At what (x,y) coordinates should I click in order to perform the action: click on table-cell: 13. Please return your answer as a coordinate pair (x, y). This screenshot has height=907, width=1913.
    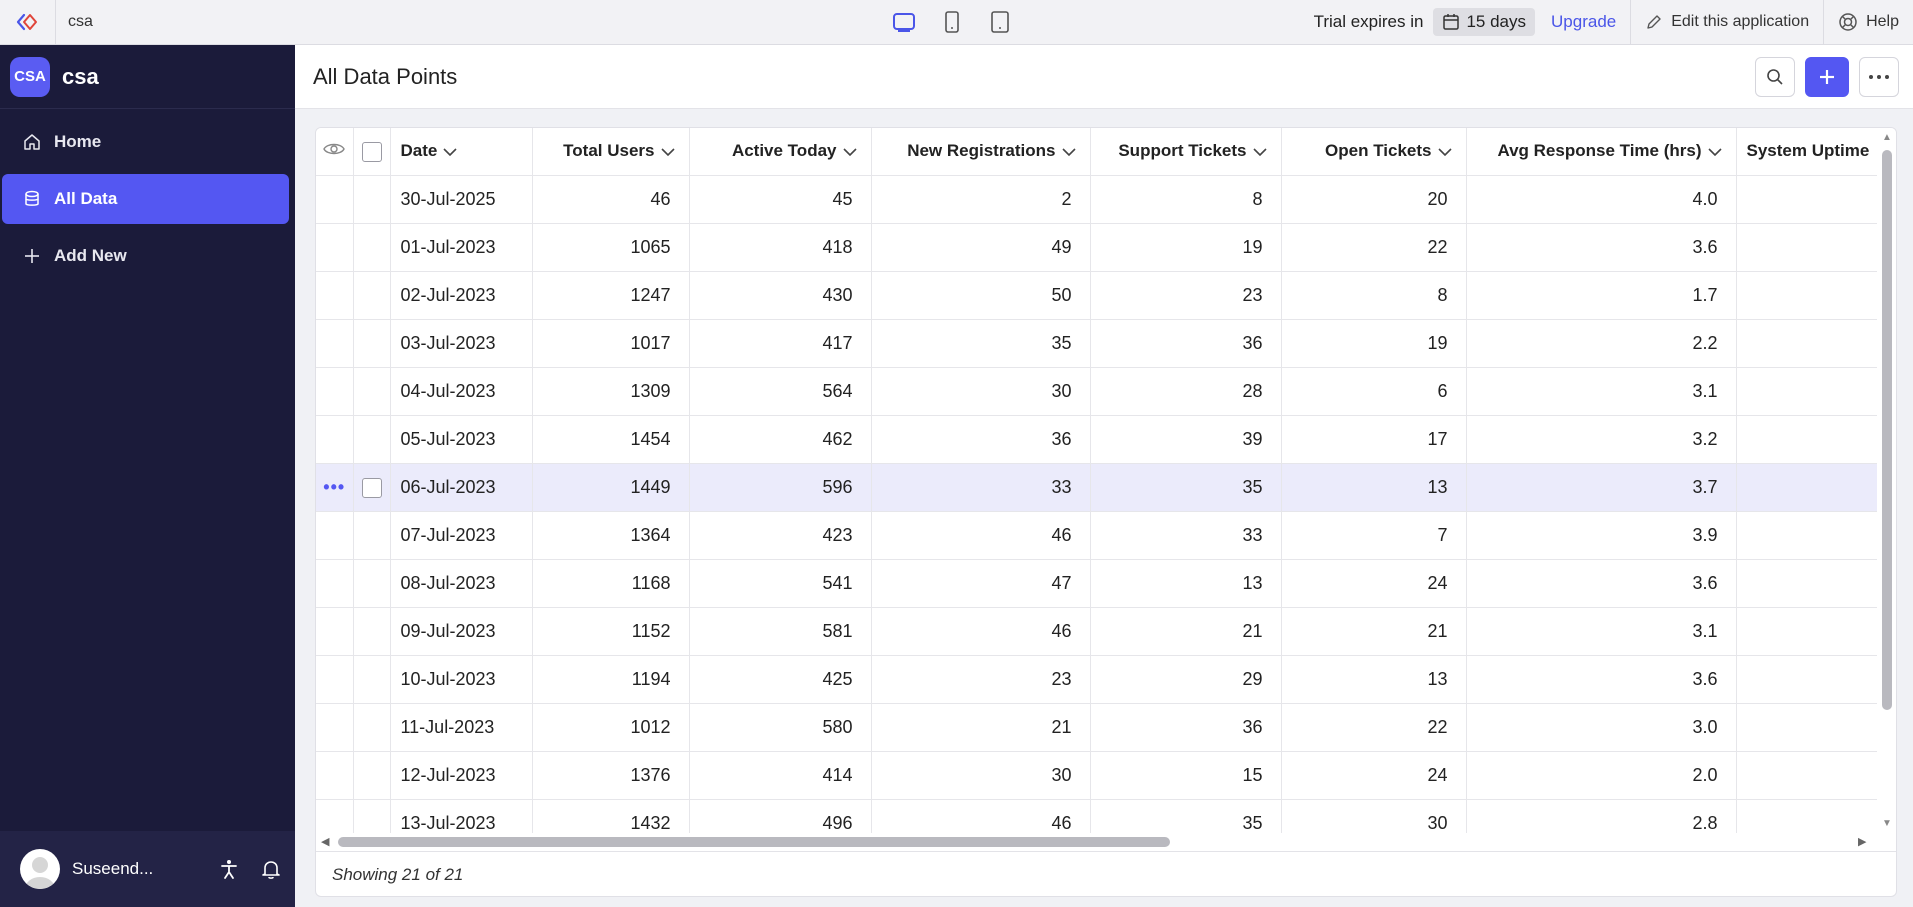
    Looking at the image, I should click on (1374, 487).